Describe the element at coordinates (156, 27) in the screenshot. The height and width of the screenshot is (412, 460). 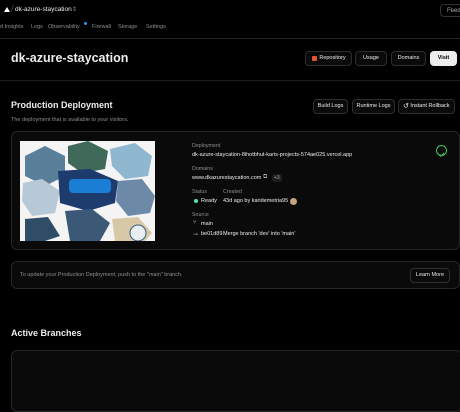
I see `tab-settings: Settings` at that location.